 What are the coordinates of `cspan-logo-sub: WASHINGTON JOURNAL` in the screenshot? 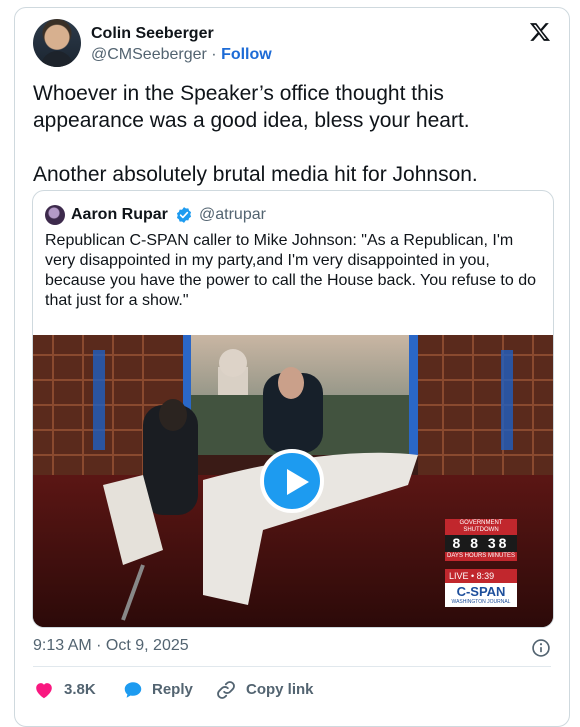 It's located at (481, 603).